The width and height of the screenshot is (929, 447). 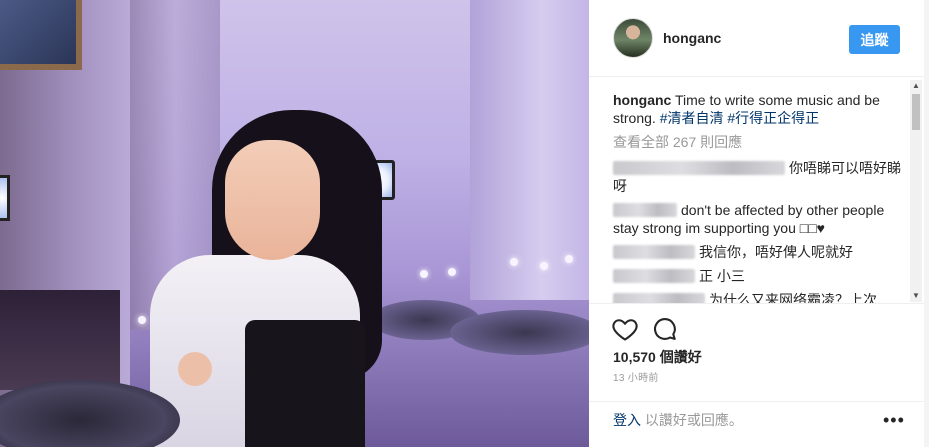 What do you see at coordinates (636, 378) in the screenshot?
I see `post-timestamp: 13 小時前` at bounding box center [636, 378].